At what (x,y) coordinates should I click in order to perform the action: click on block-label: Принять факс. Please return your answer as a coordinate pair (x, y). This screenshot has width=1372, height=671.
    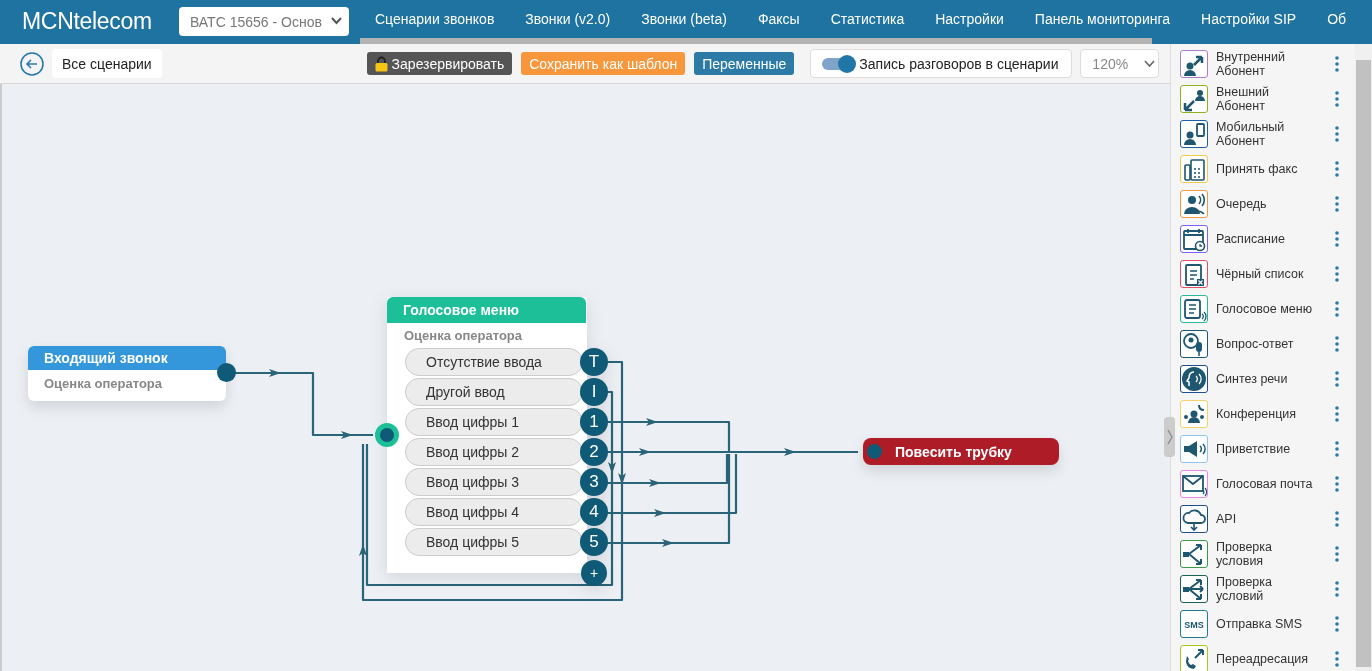
    Looking at the image, I should click on (1271, 169).